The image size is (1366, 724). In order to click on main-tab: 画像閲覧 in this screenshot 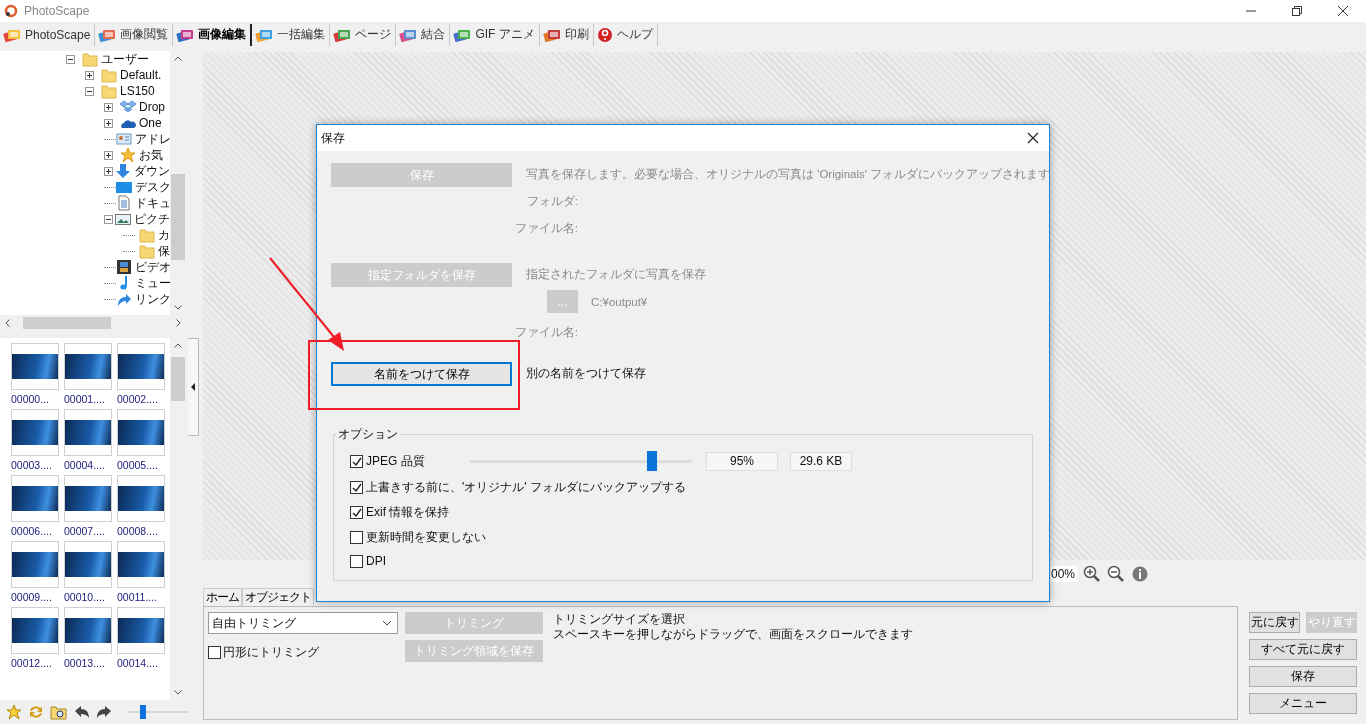, I will do `click(134, 34)`.